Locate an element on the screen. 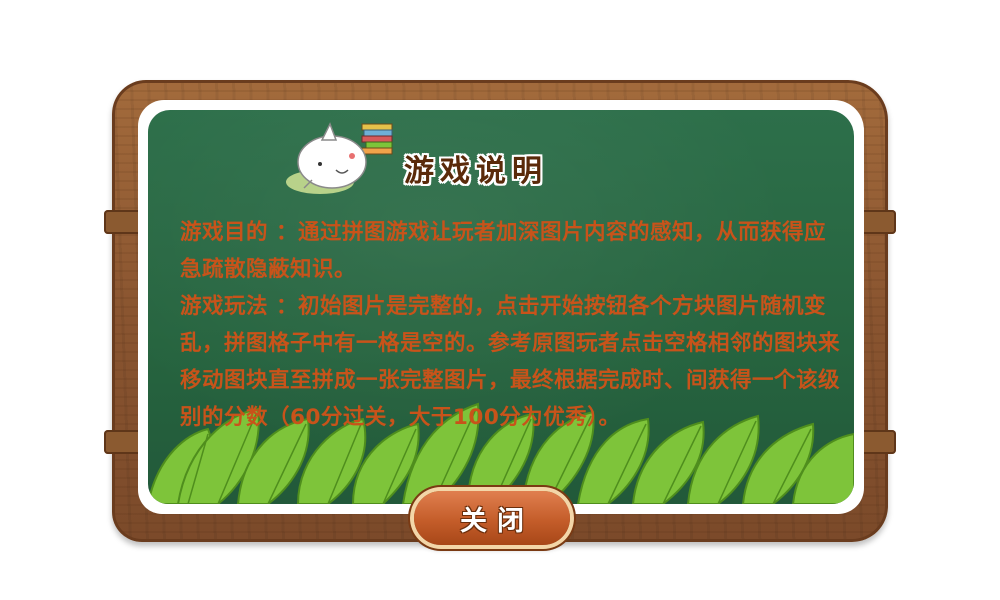 The image size is (1000, 600). dialog-title: 游戏说明 is located at coordinates (476, 171).